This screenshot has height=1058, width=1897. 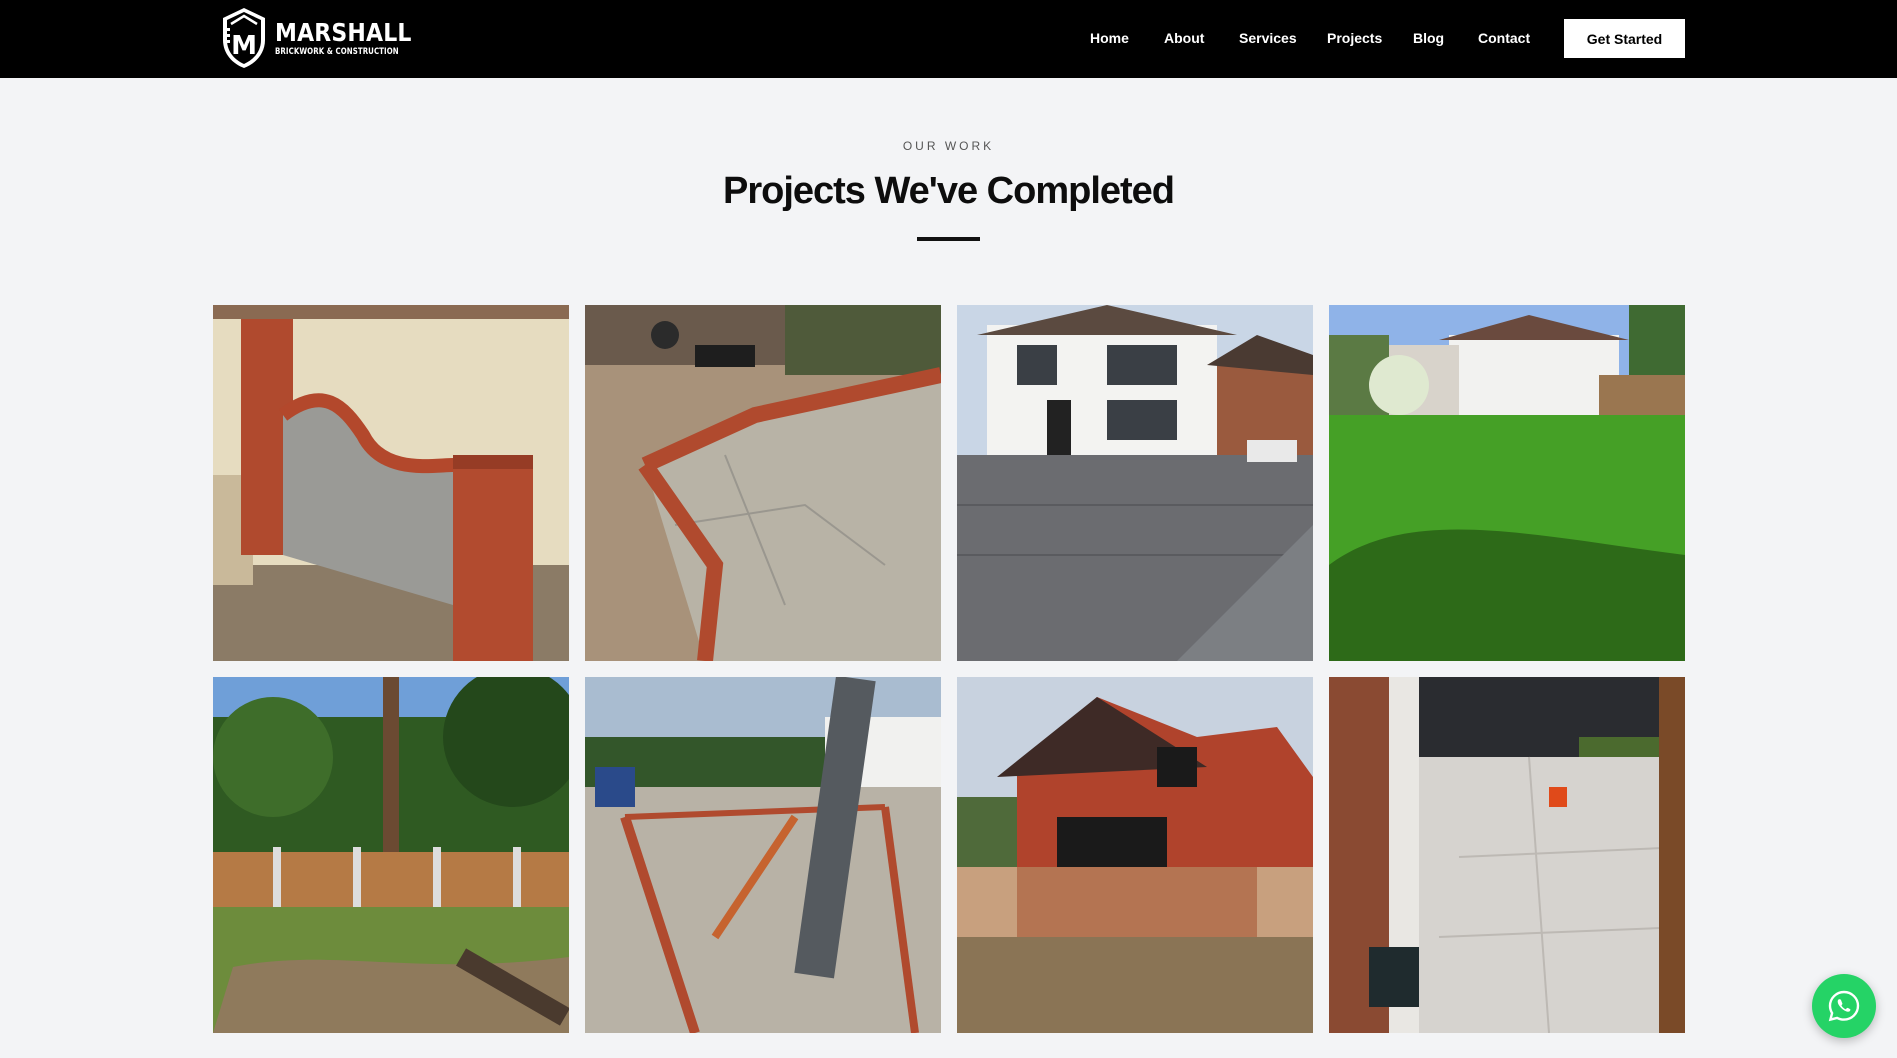 I want to click on nav-about: About, so click(x=1184, y=38).